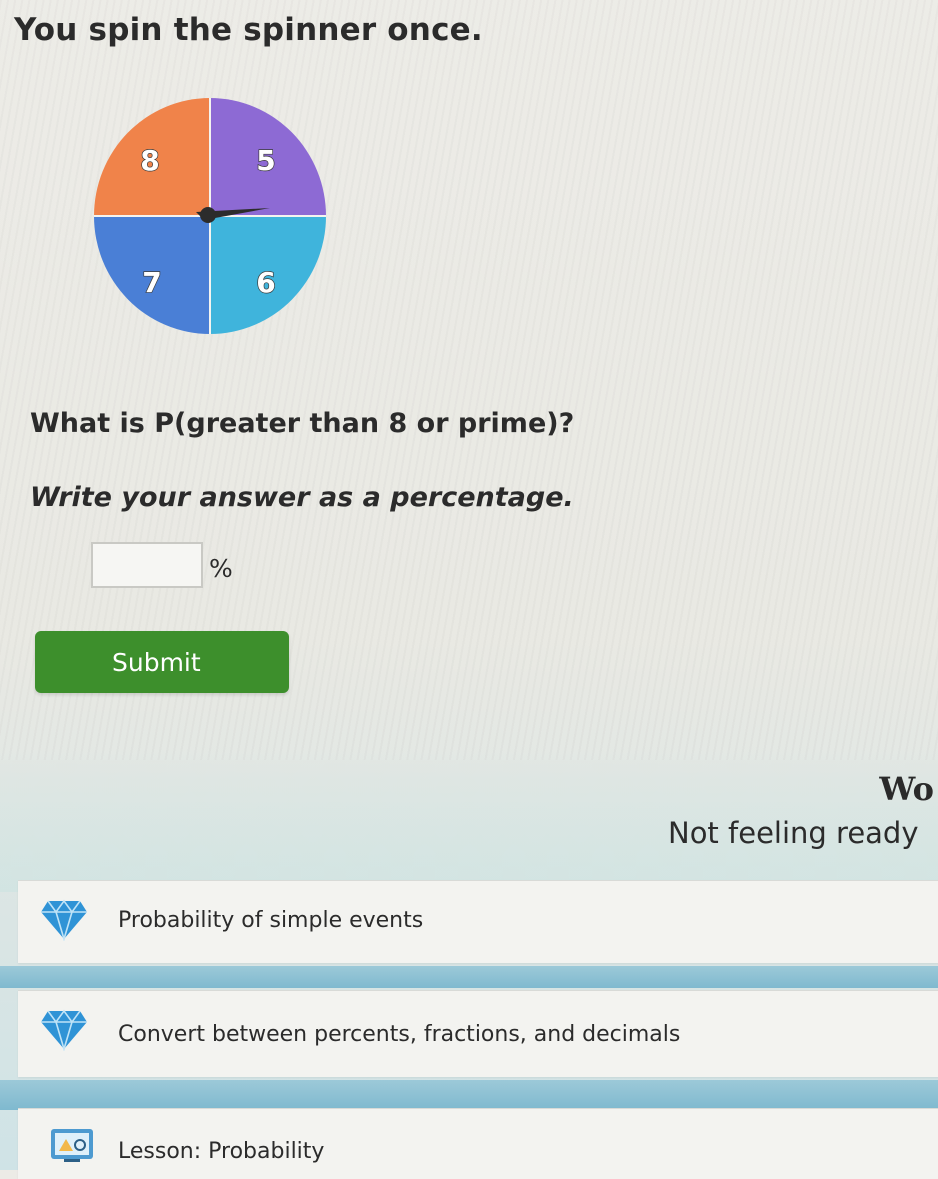 This screenshot has height=1179, width=938. What do you see at coordinates (478, 1143) in the screenshot?
I see `lesson-link-probability: Lesson: Probability` at bounding box center [478, 1143].